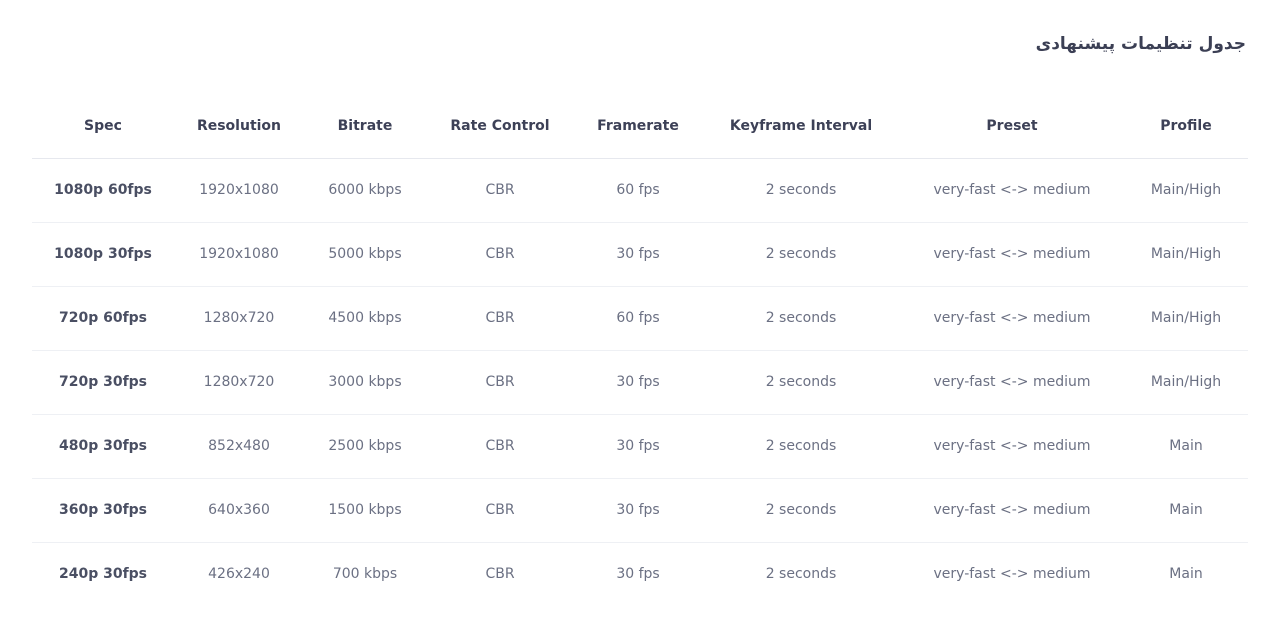 This screenshot has width=1280, height=639. I want to click on cell-bitrate: 4500 kbps, so click(365, 318).